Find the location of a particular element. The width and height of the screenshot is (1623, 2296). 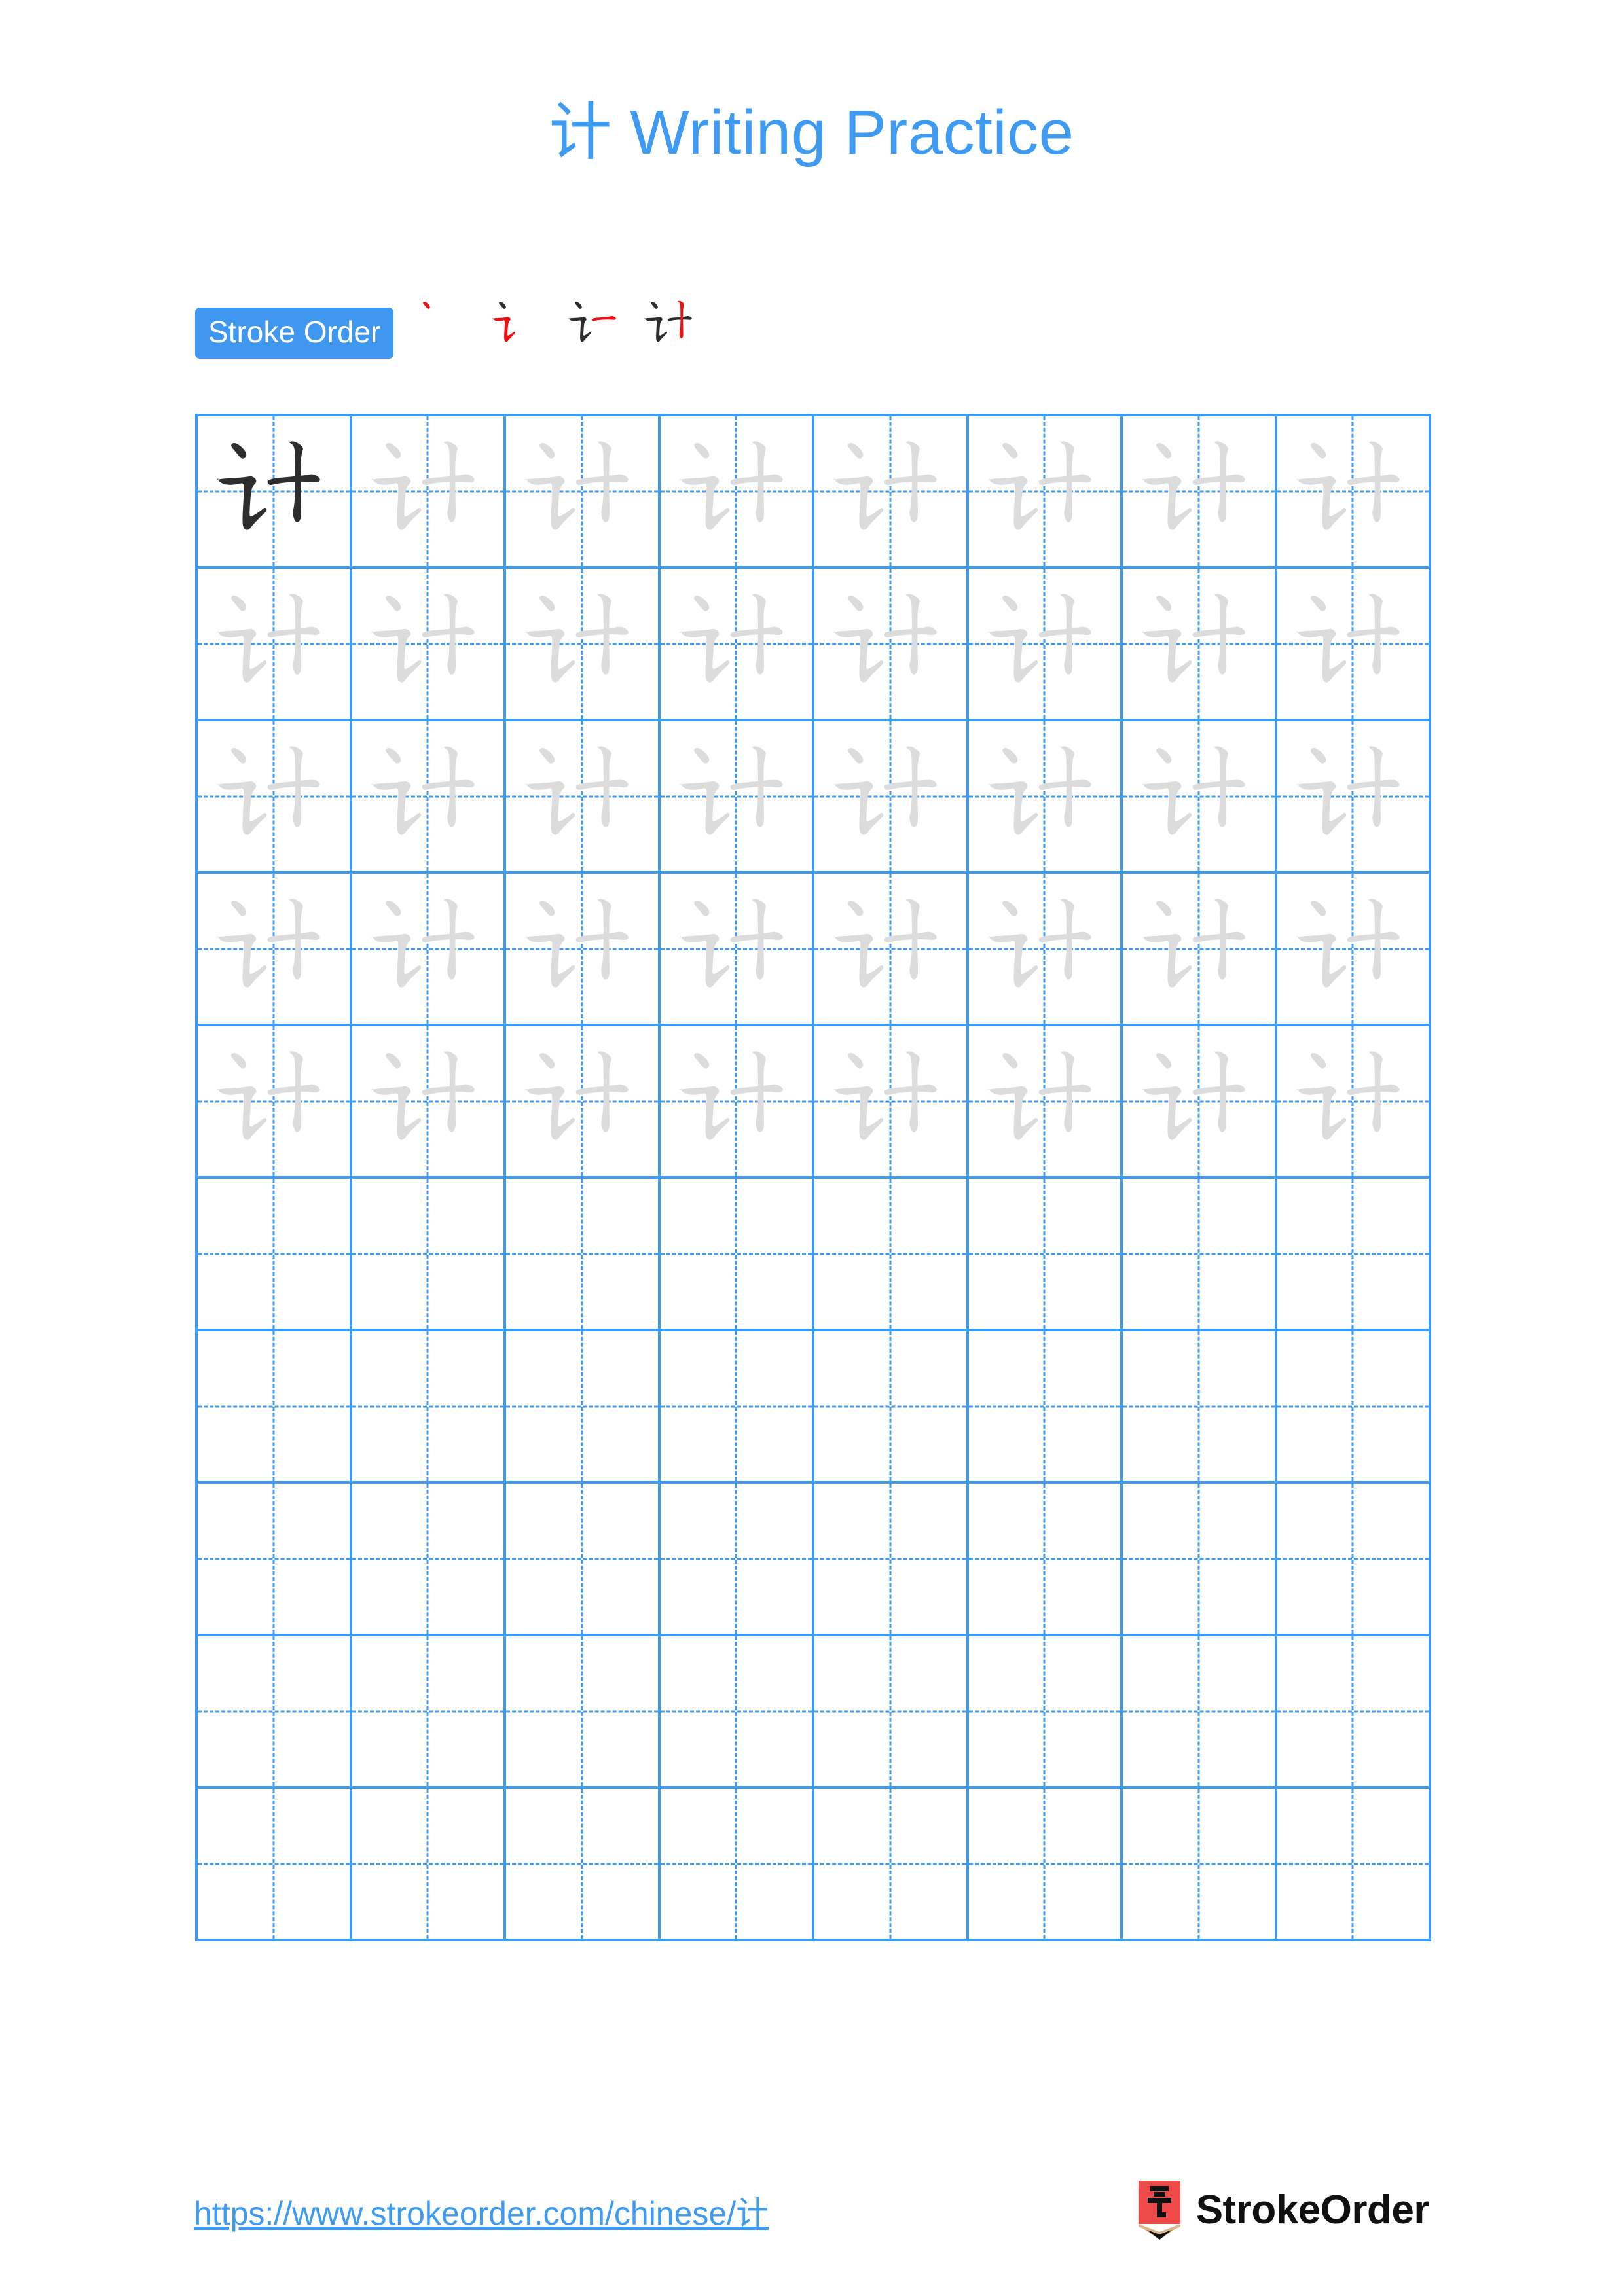

footer-url-link: https://www.strokeorder.com/chinese/计 is located at coordinates (481, 2210).